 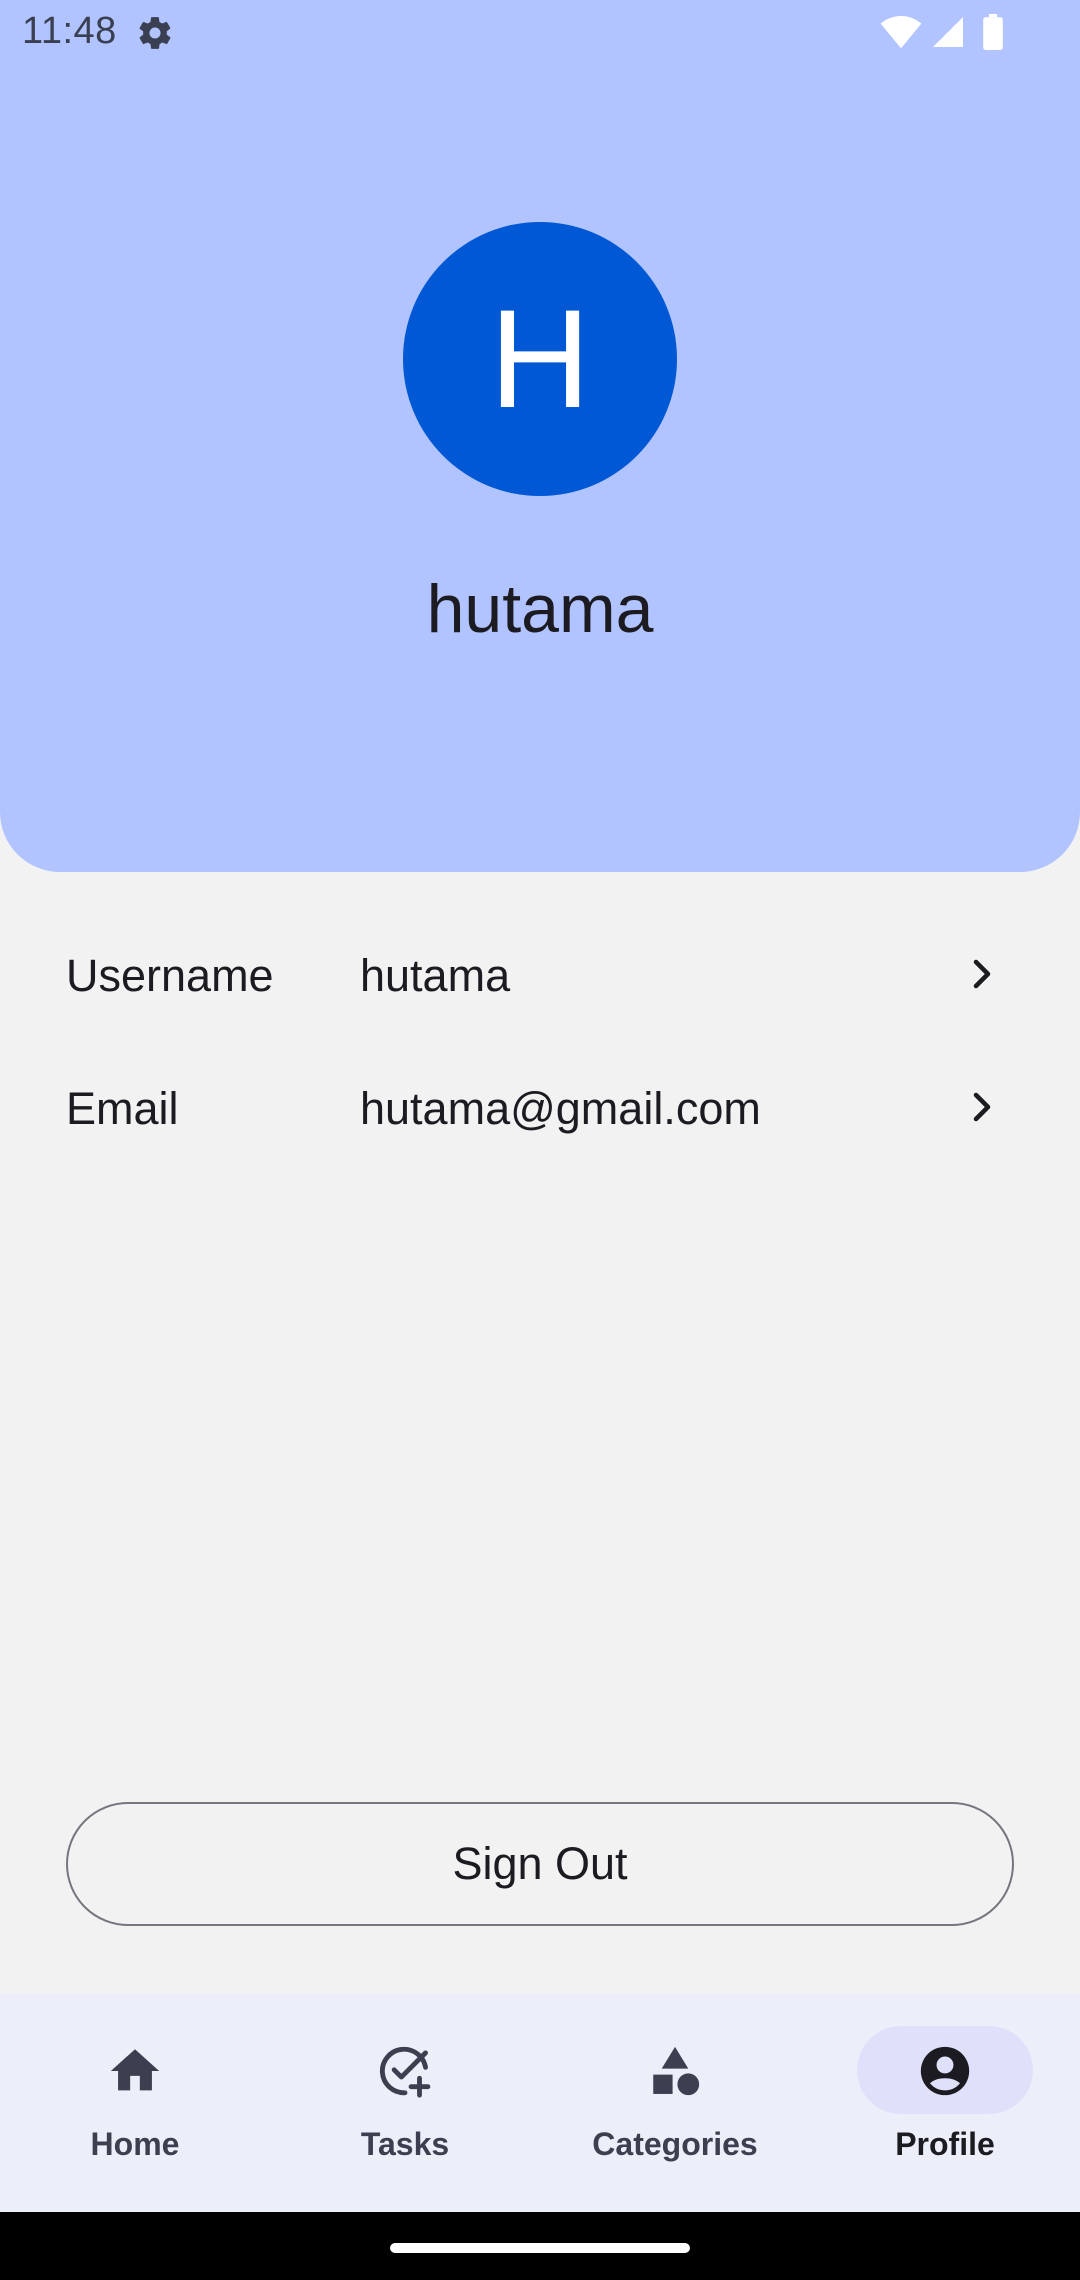 What do you see at coordinates (560, 1108) in the screenshot?
I see `email-value: hutama@gmail.com` at bounding box center [560, 1108].